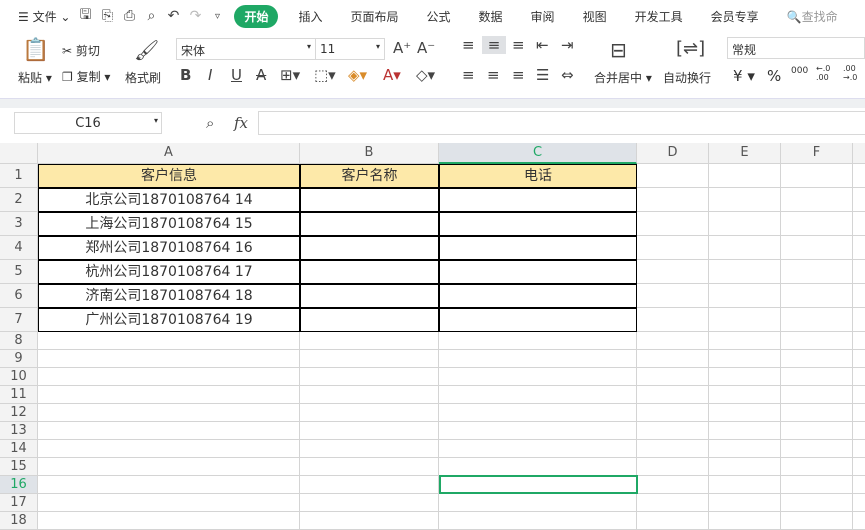  What do you see at coordinates (745, 449) in the screenshot?
I see `cell-E14` at bounding box center [745, 449].